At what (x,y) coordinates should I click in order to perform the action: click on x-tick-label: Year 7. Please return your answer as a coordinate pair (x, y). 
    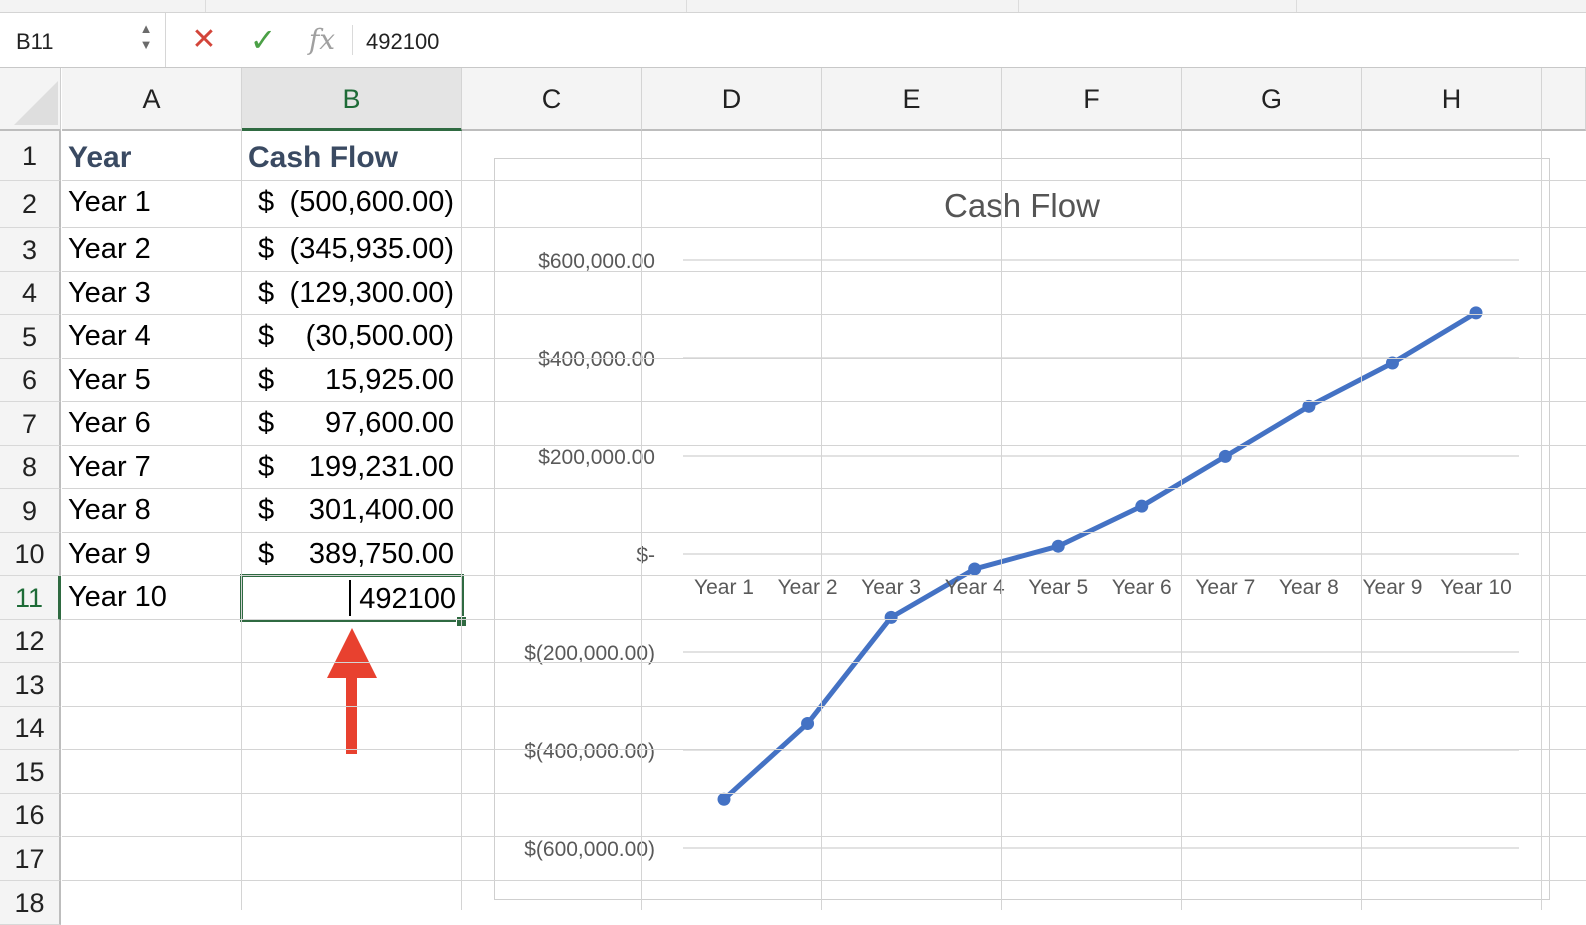
    Looking at the image, I should click on (1225, 587).